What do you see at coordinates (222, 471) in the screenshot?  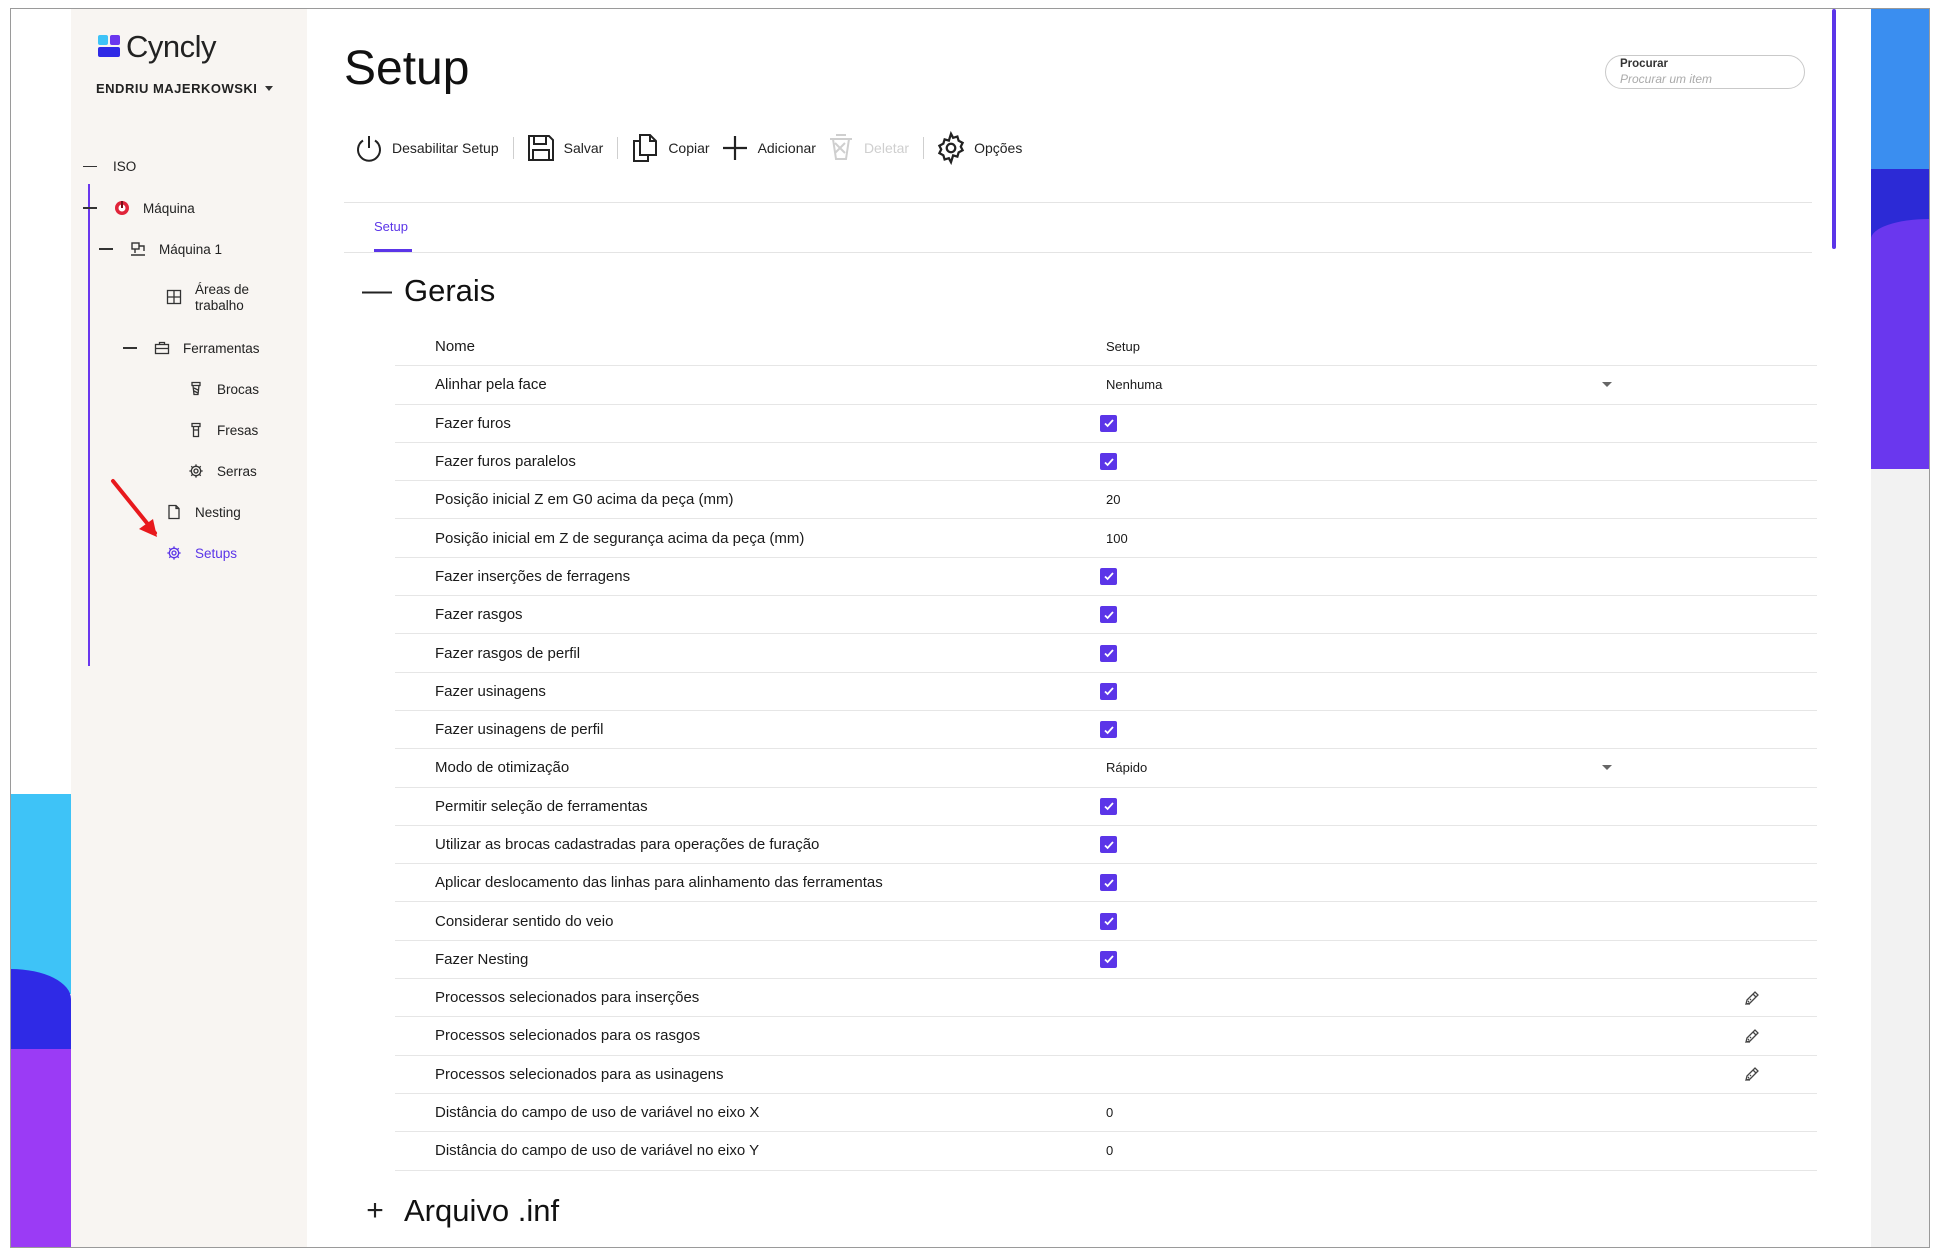 I see `sidebar-item-serras: Serras` at bounding box center [222, 471].